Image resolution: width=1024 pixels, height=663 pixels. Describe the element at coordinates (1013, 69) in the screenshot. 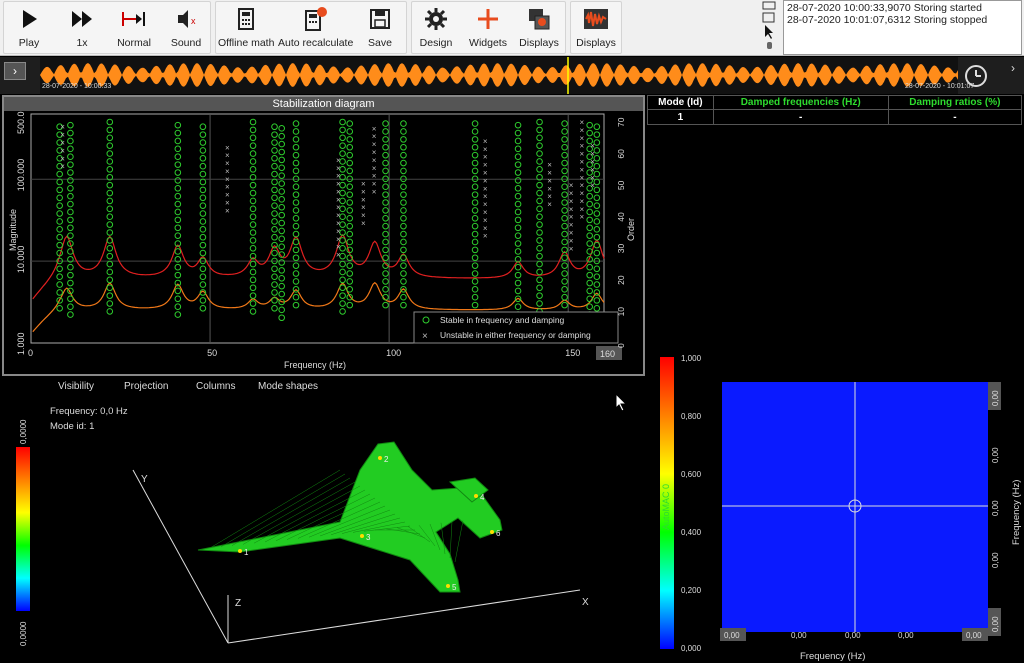

I see `timeline-collapse-button: ›` at that location.